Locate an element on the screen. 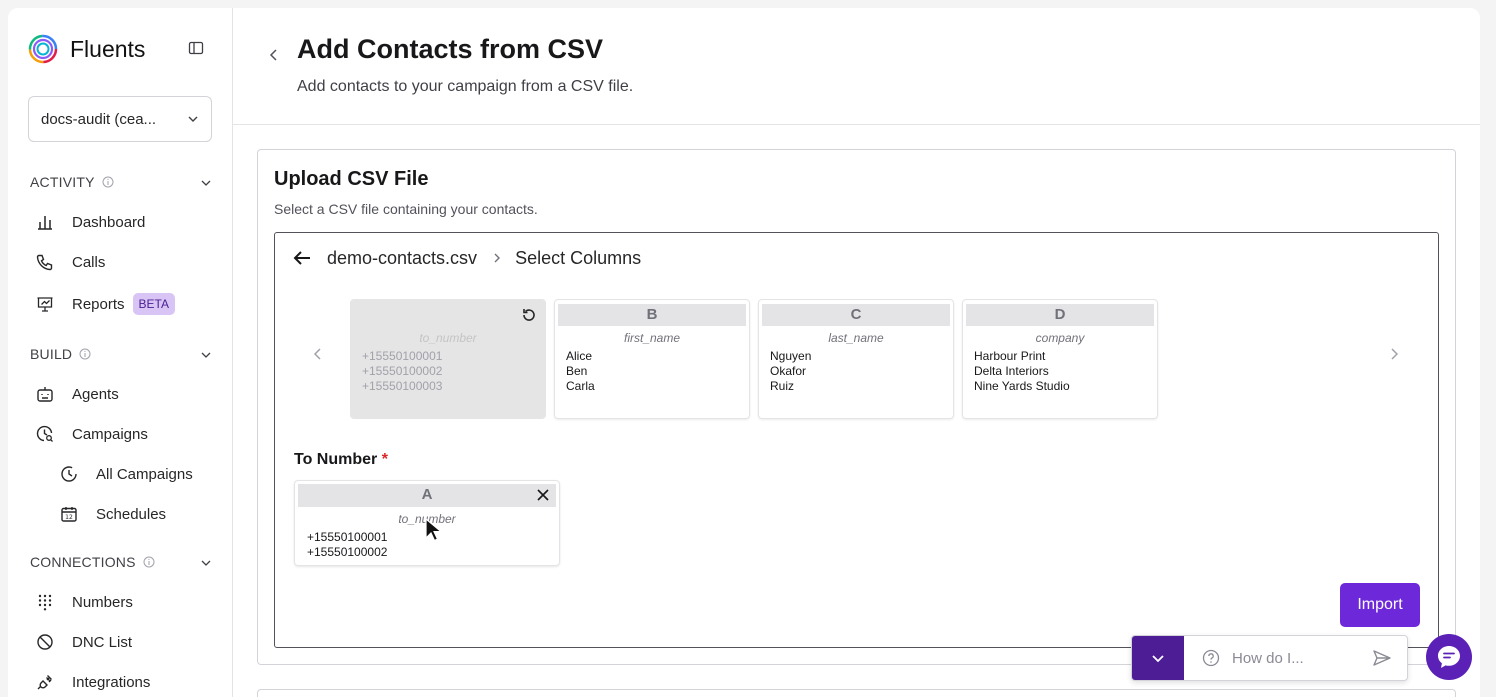  sidebar-item-all-campaigns: All Campaigns is located at coordinates (126, 474).